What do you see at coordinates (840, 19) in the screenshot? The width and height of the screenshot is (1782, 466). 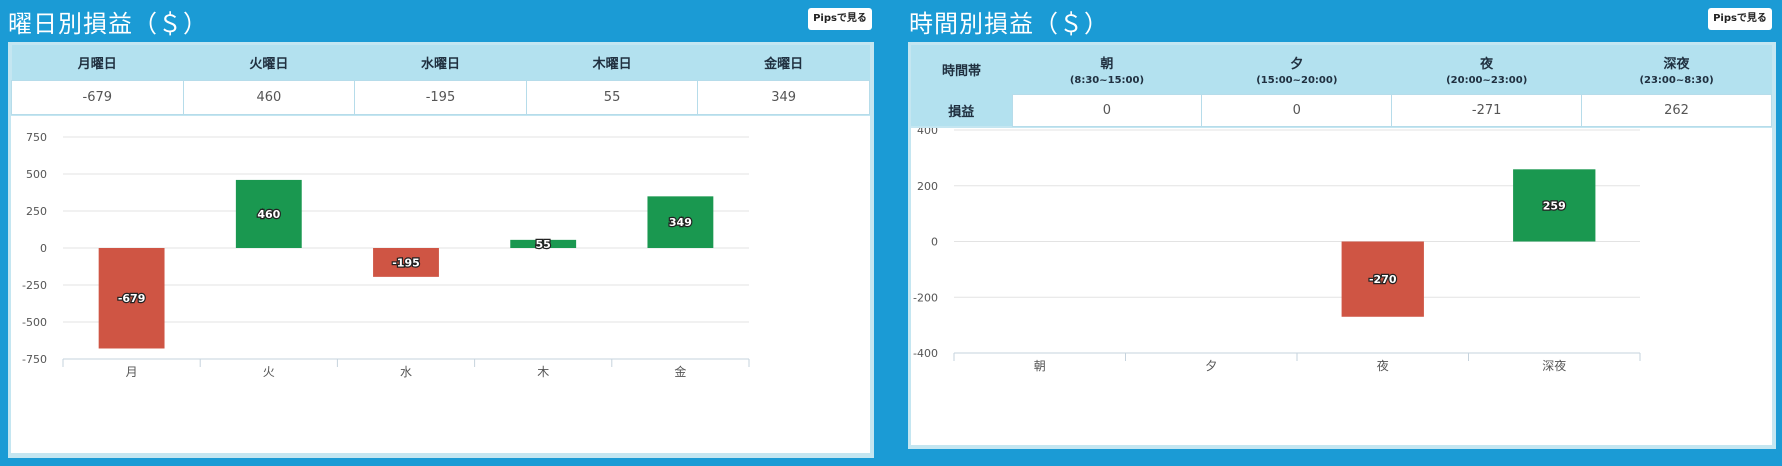 I see `weekday-pips-button: Pipsで見る` at bounding box center [840, 19].